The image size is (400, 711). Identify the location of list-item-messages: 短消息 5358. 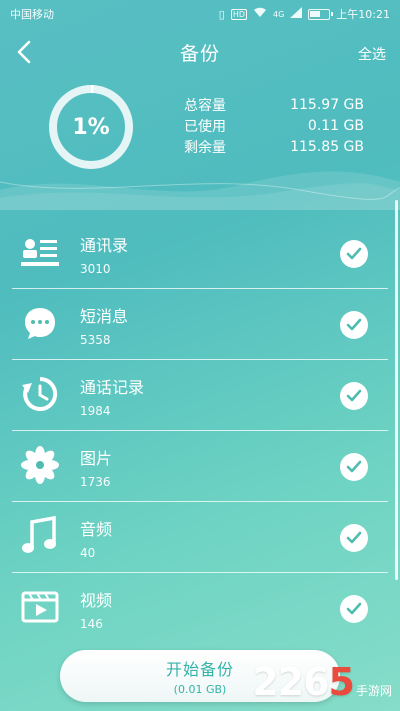
(200, 324).